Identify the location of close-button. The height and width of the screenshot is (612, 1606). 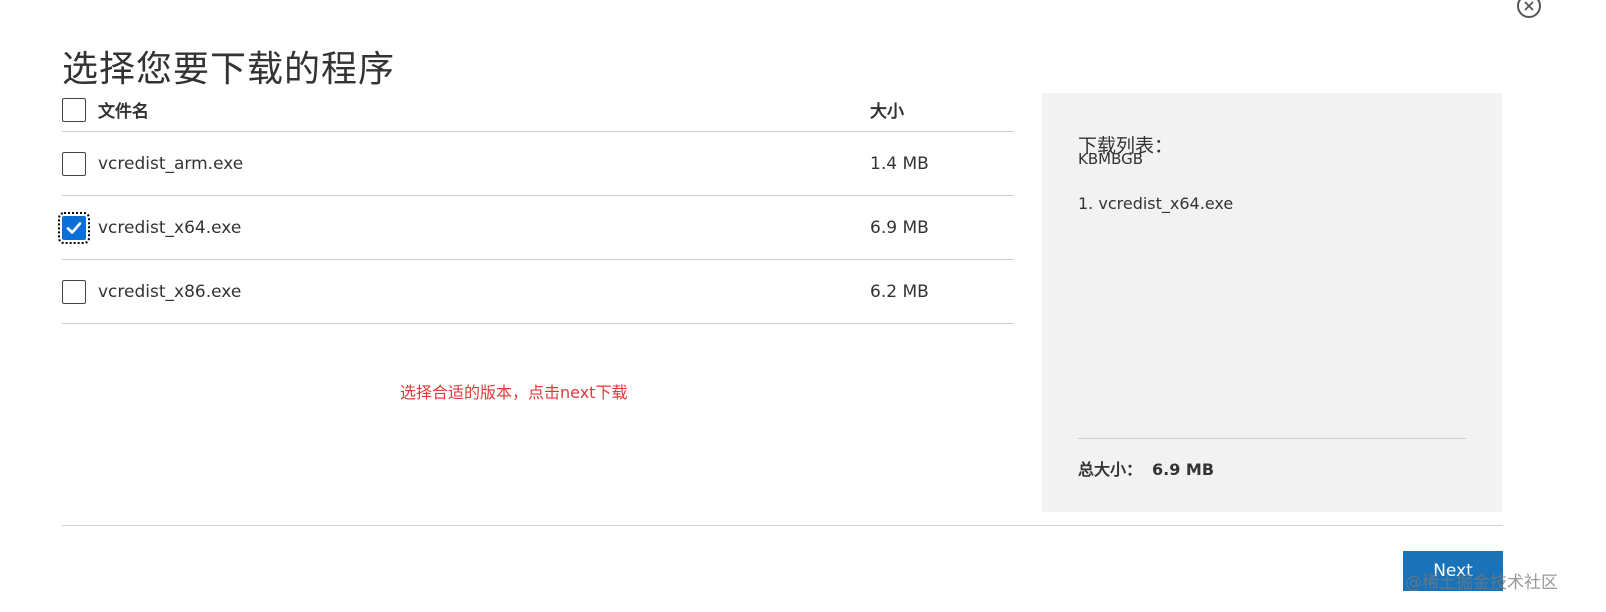
(1529, 9).